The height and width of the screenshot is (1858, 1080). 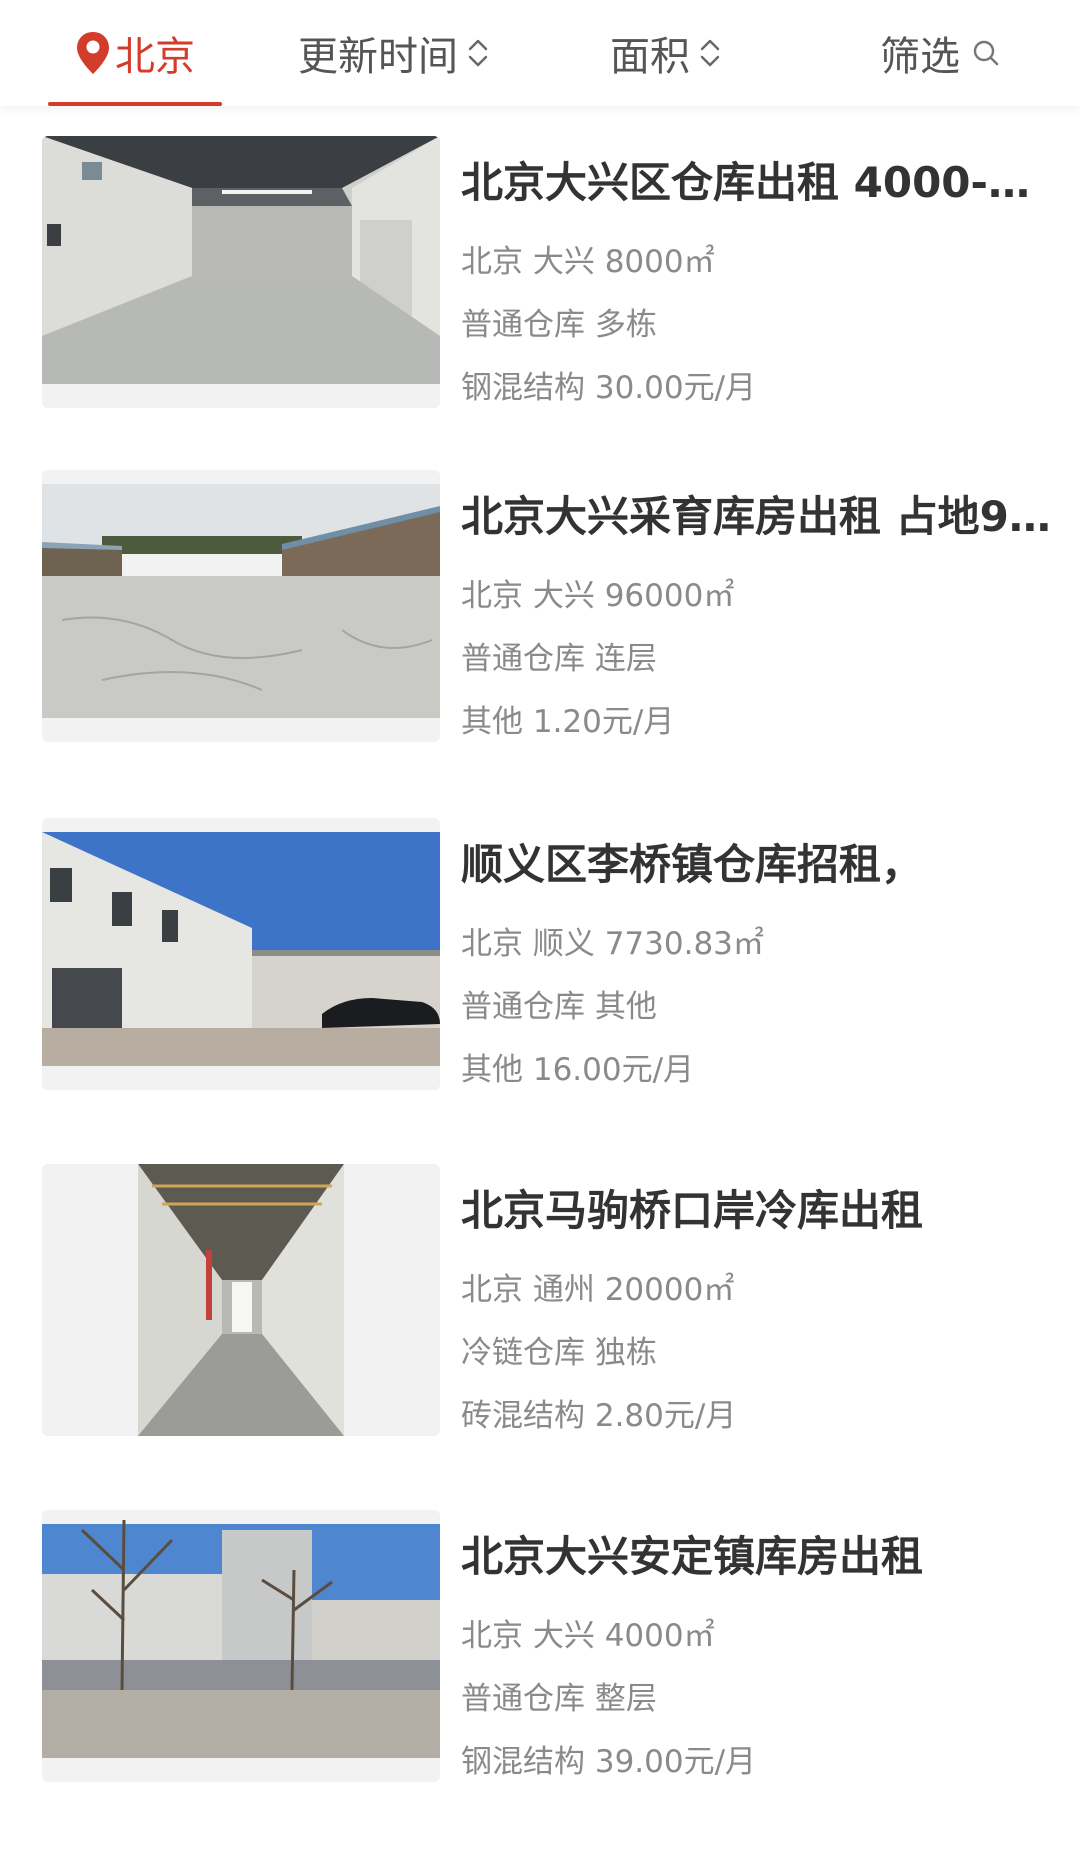 I want to click on city-label: 北京, so click(x=155, y=57).